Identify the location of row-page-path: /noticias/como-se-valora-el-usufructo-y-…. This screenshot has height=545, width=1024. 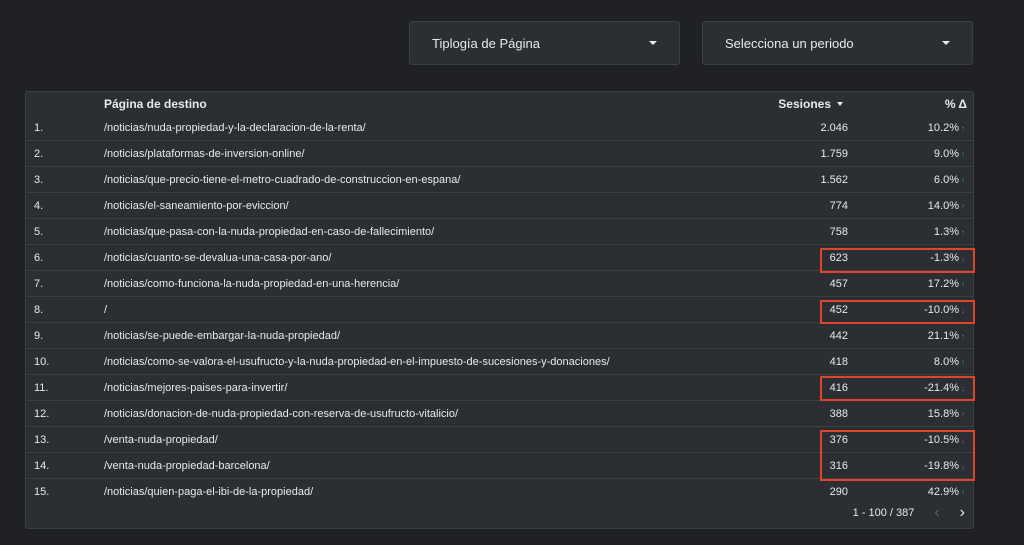
(357, 362).